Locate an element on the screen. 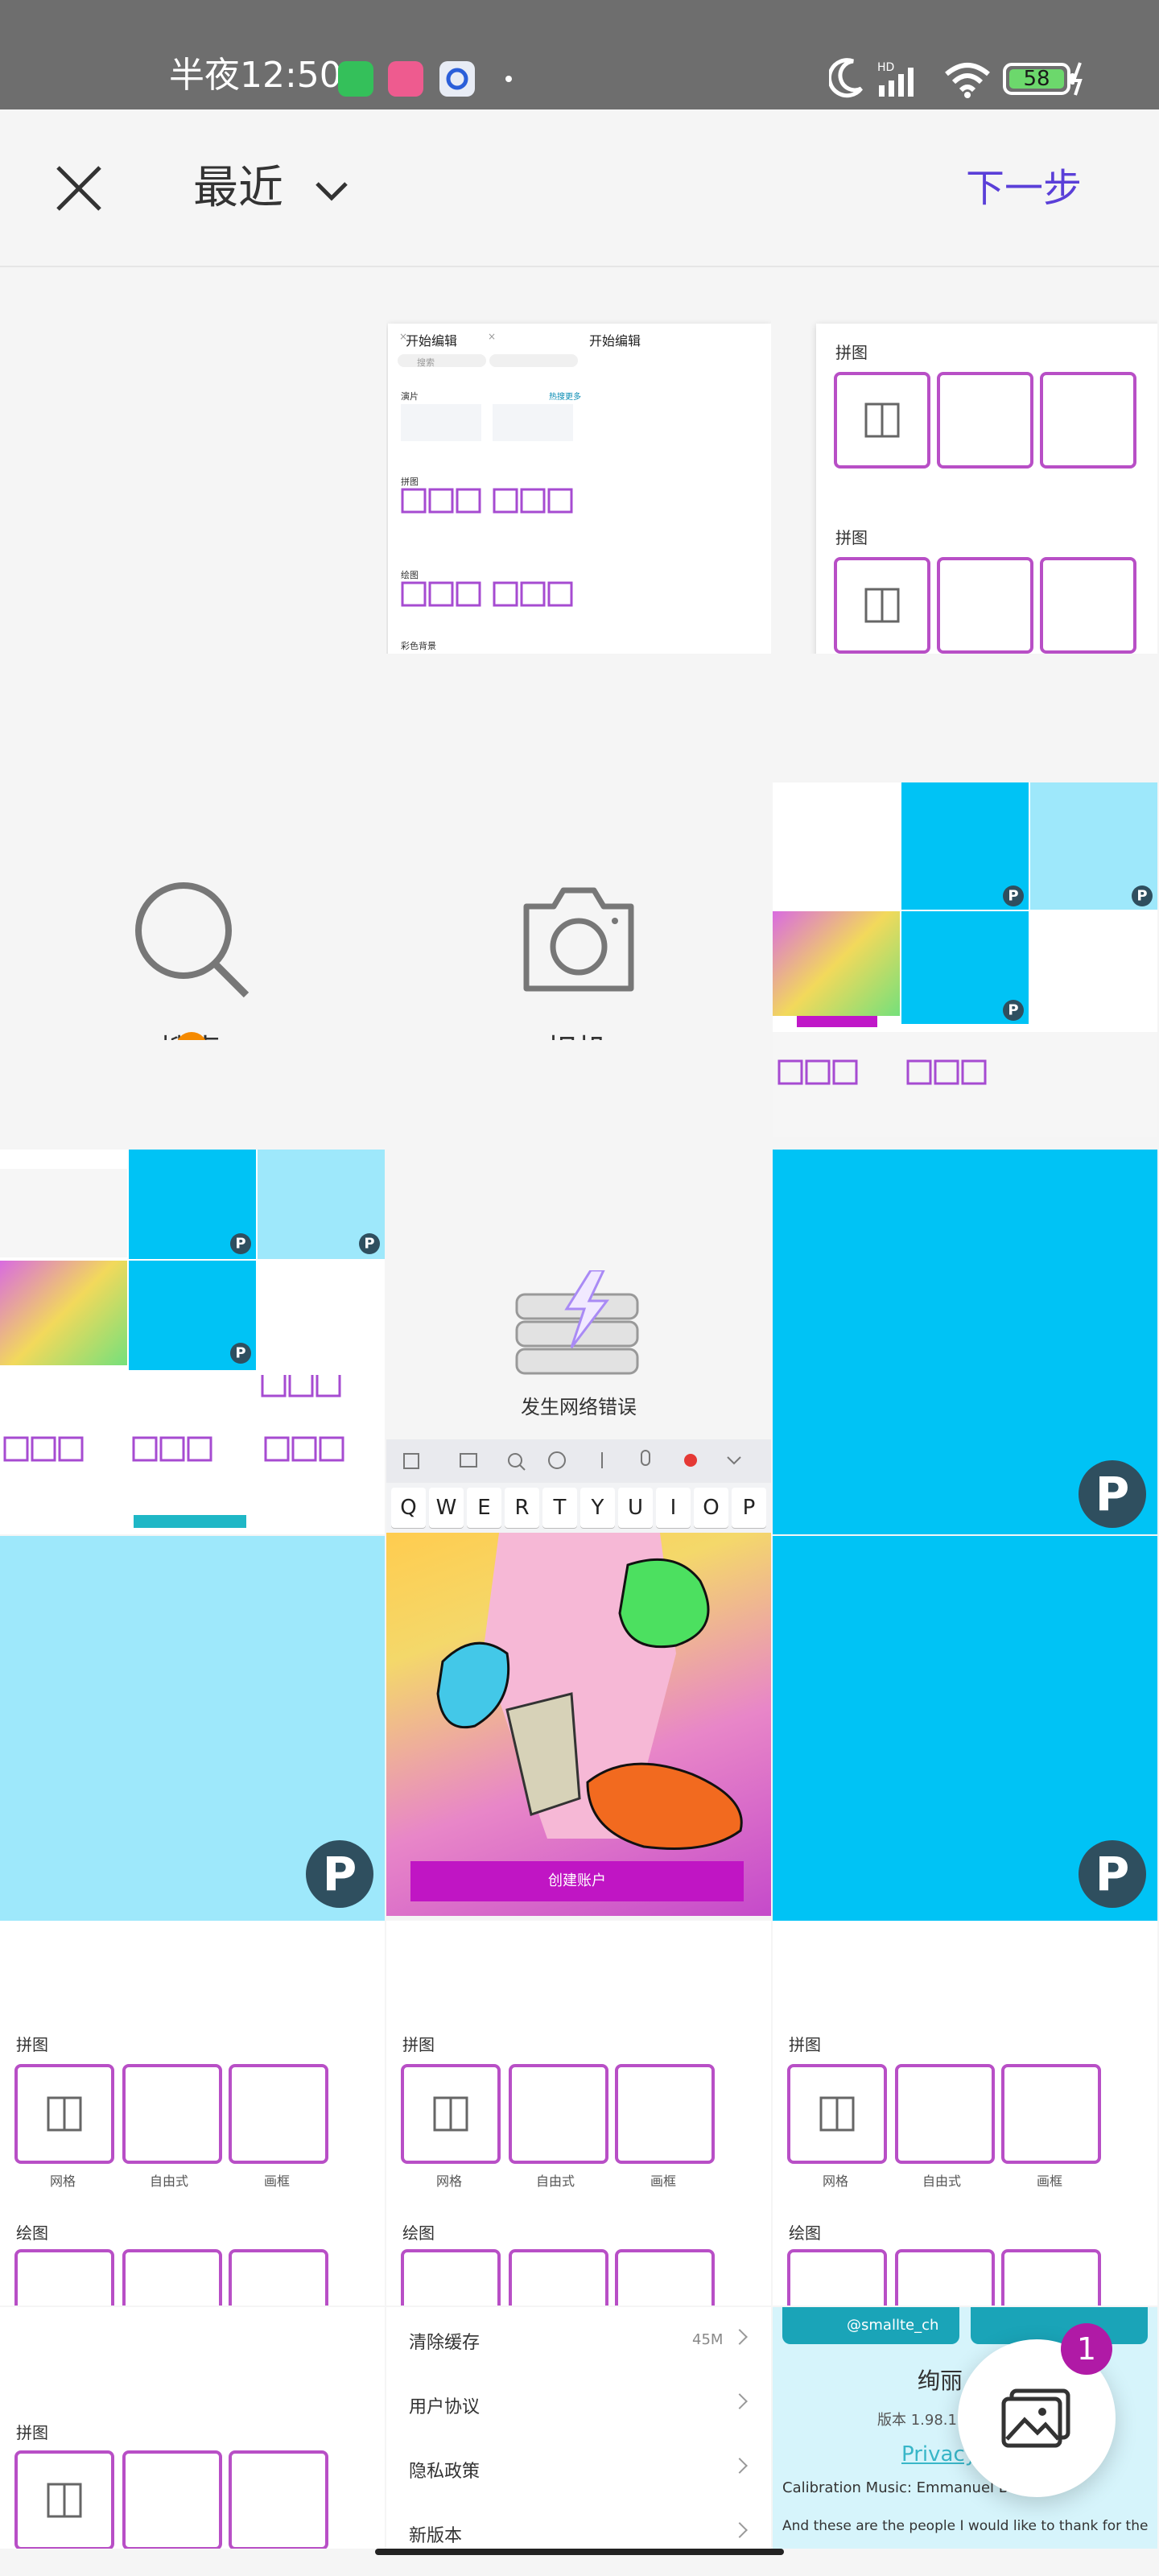 Image resolution: width=1159 pixels, height=2576 pixels. keyboard-key: T is located at coordinates (559, 1508).